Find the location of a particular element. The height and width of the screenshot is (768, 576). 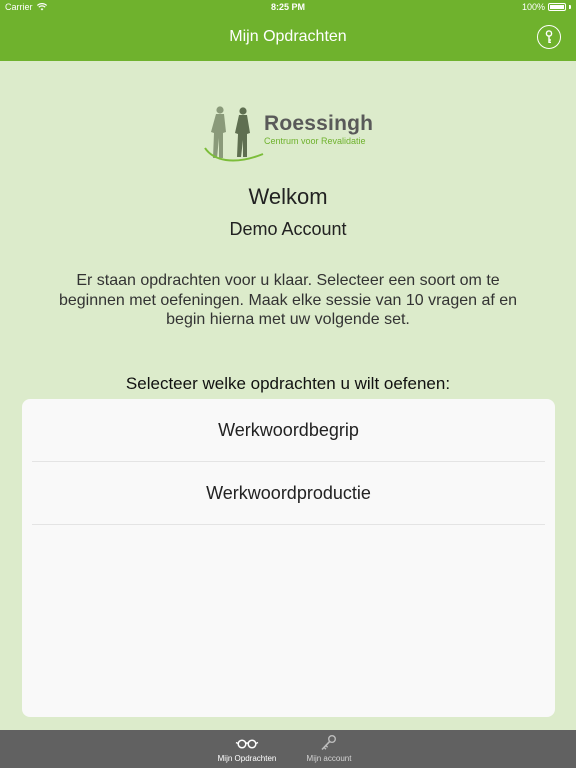

exercise-item-werkwoordproductie: Werkwoordproductie is located at coordinates (288, 493).